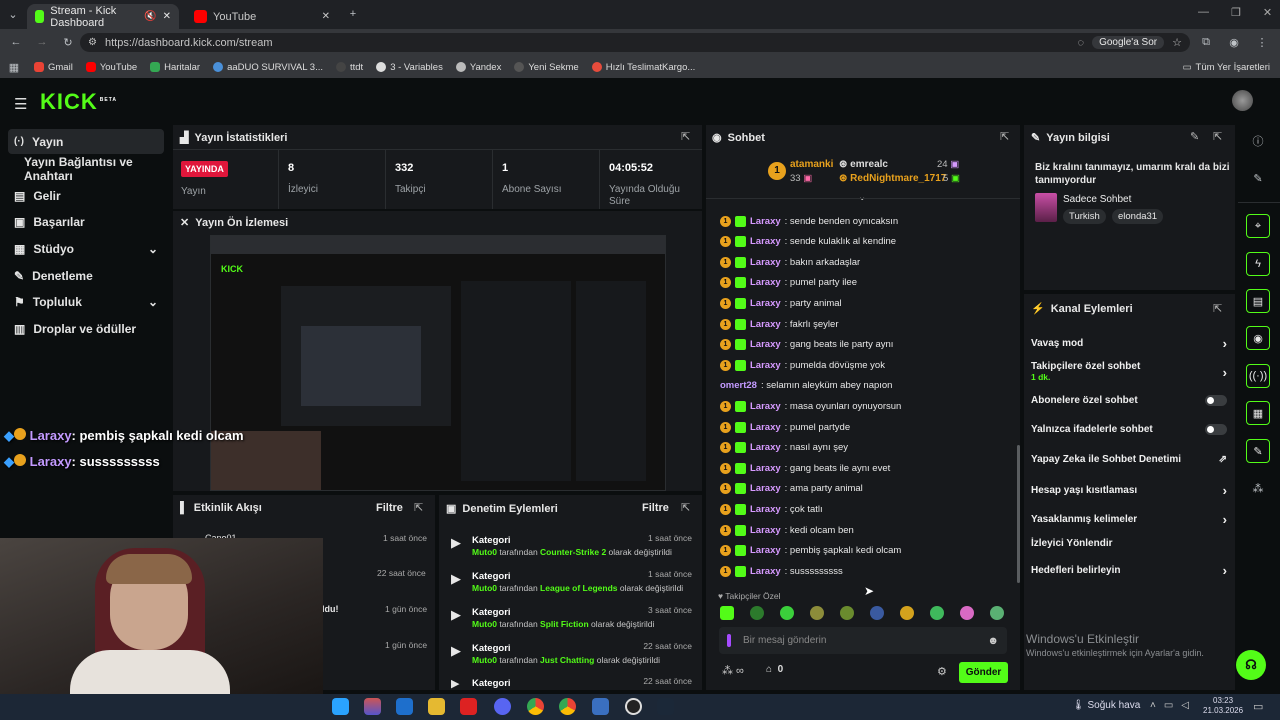  What do you see at coordinates (1226, 67) in the screenshot?
I see `all-bookmarks: ▭ Tüm Yer İşaretleri` at bounding box center [1226, 67].